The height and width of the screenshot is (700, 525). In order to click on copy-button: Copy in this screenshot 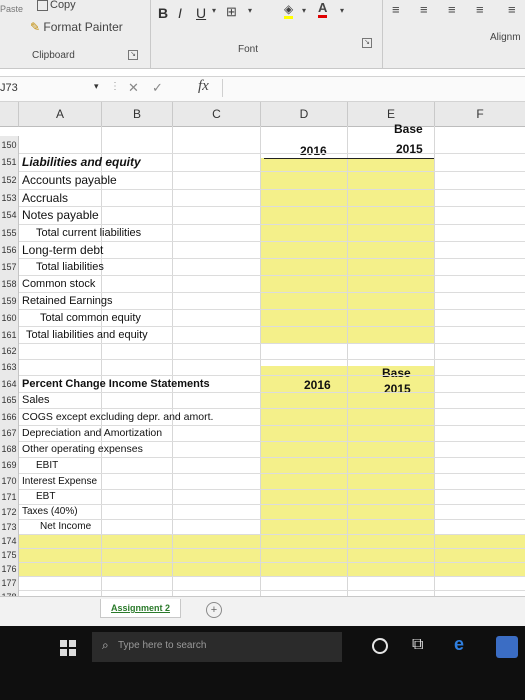, I will do `click(56, 5)`.